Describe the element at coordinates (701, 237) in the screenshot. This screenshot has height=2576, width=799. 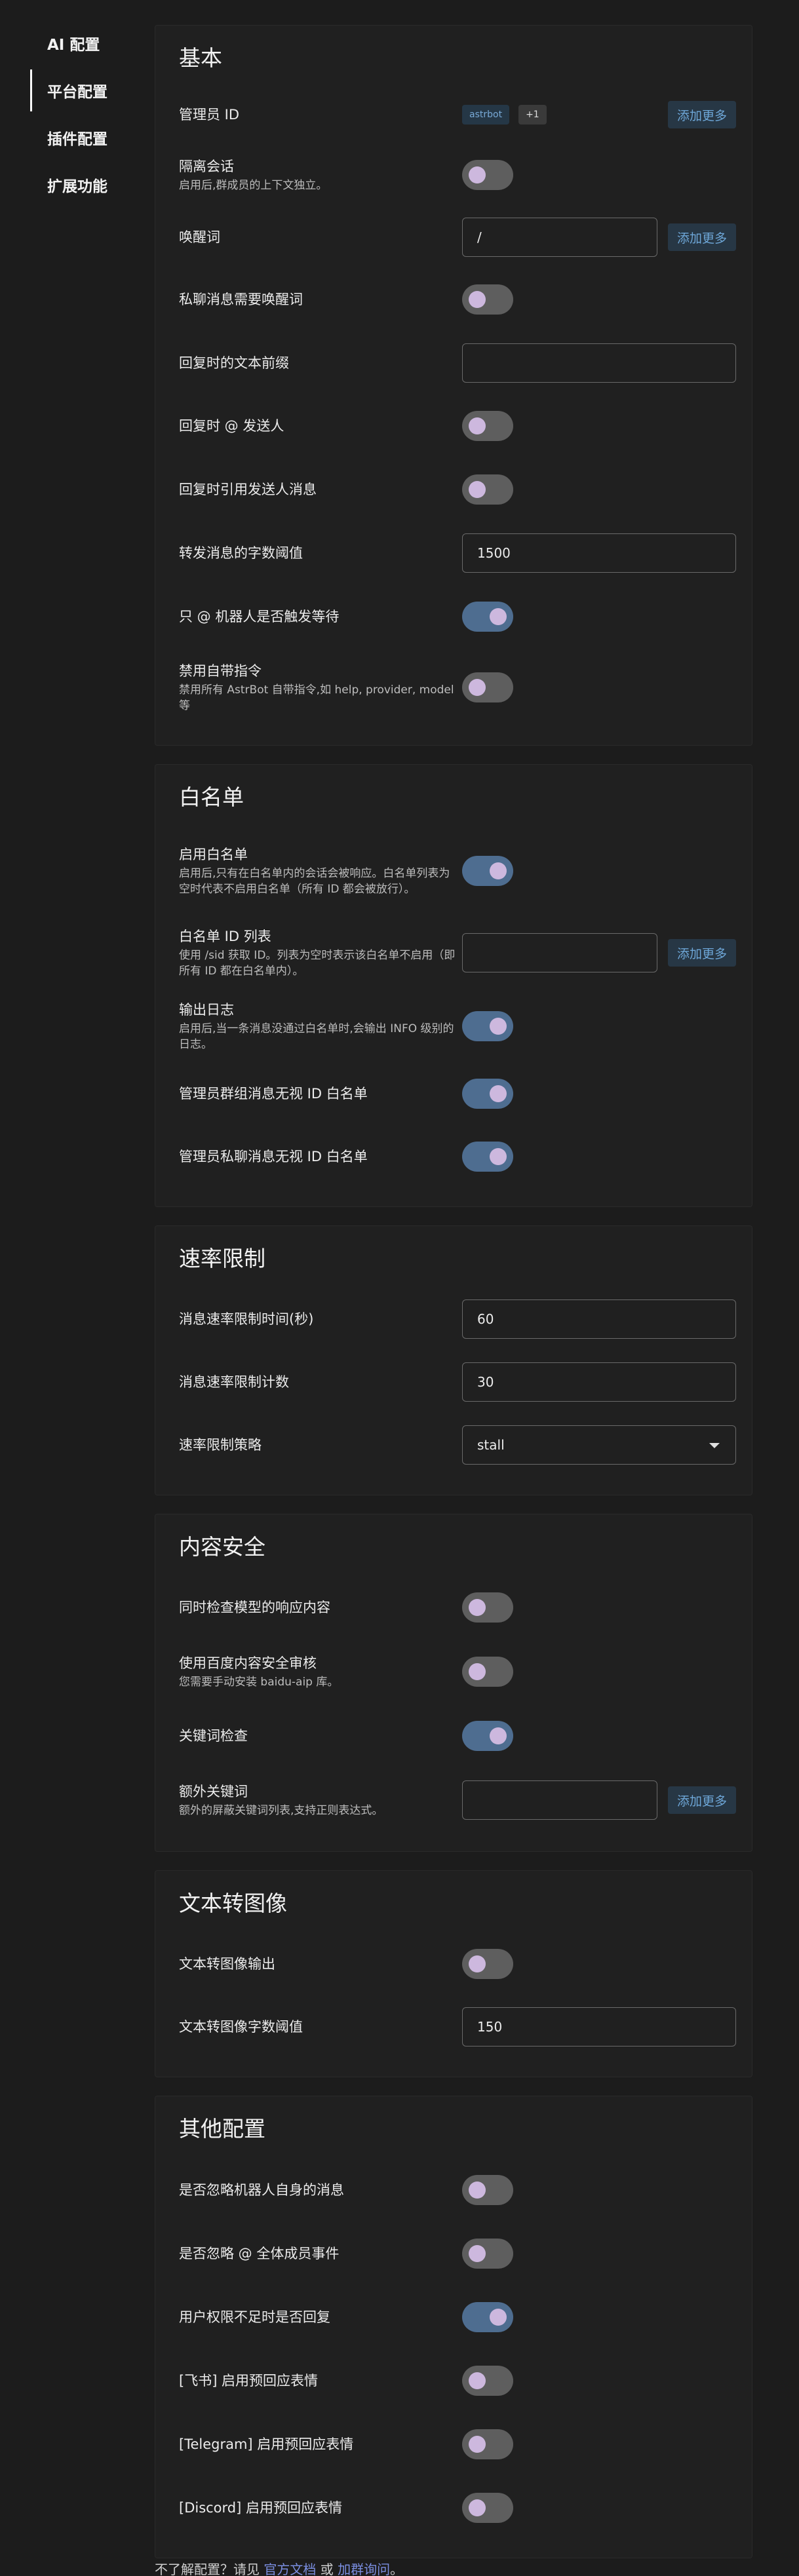
I see `add-wake-word-button: 添加更多` at that location.